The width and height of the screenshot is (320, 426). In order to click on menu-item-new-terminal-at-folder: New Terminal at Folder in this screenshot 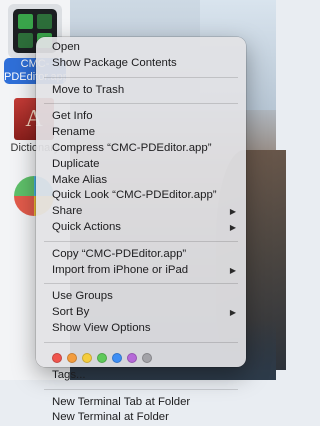, I will do `click(141, 418)`.